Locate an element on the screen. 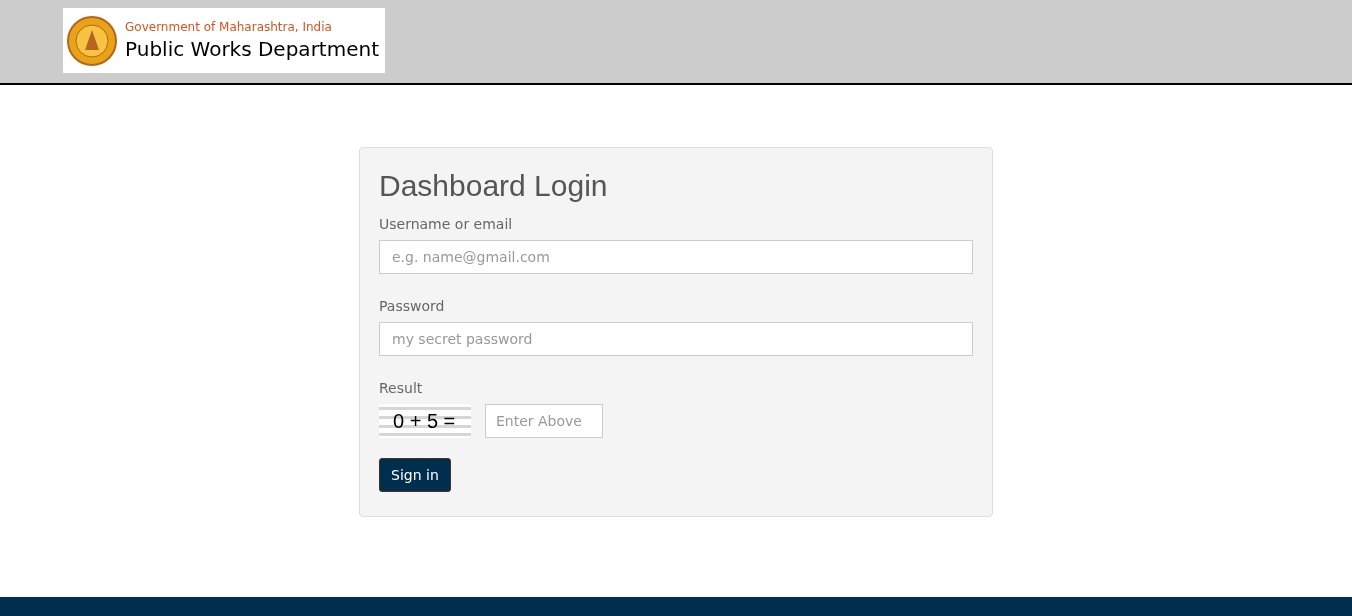  captcha-input: Enter Above is located at coordinates (544, 421).